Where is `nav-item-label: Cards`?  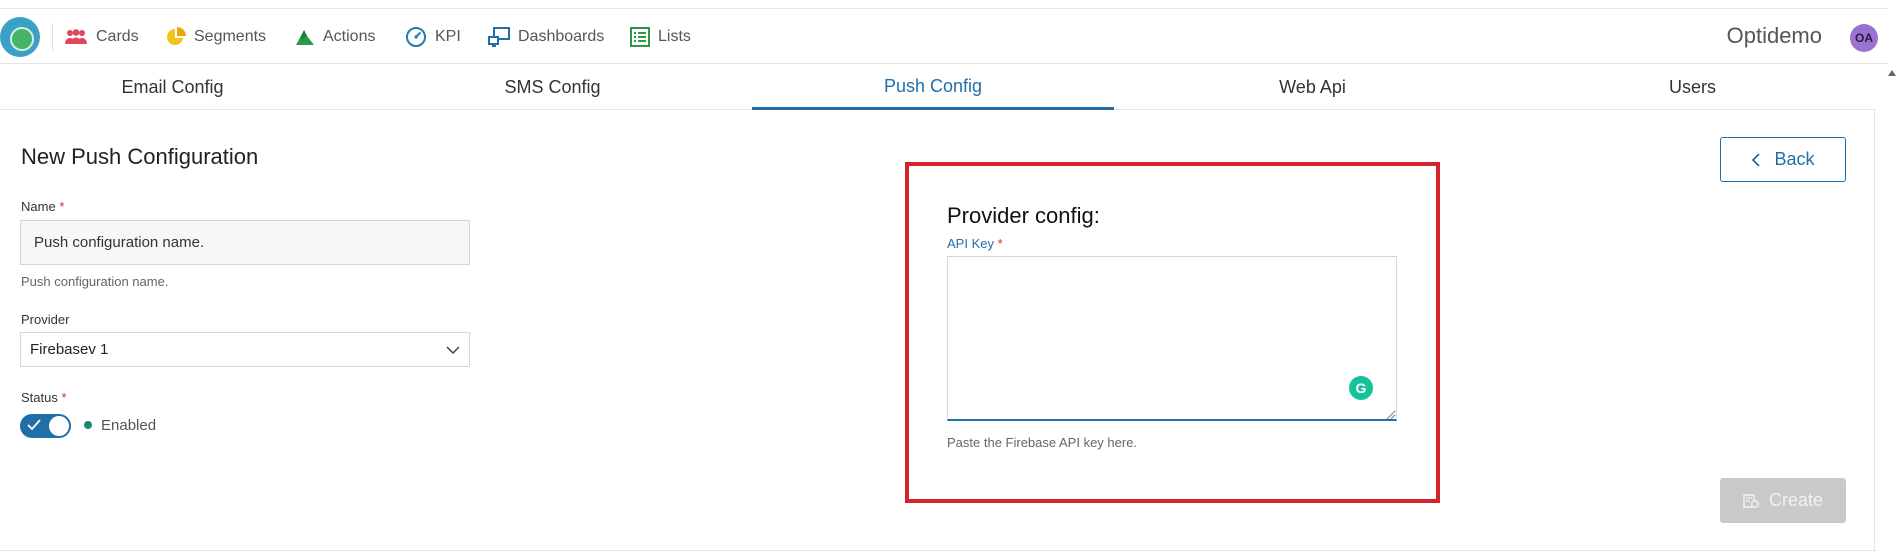
nav-item-label: Cards is located at coordinates (117, 36).